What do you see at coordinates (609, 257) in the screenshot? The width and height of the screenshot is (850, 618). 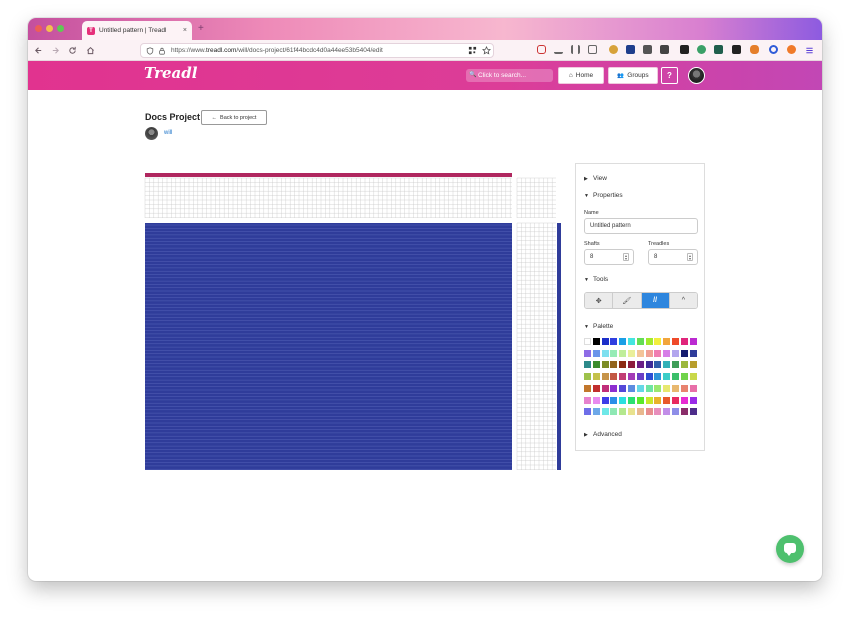 I see `shafts-input: 8 ▴ ▾` at bounding box center [609, 257].